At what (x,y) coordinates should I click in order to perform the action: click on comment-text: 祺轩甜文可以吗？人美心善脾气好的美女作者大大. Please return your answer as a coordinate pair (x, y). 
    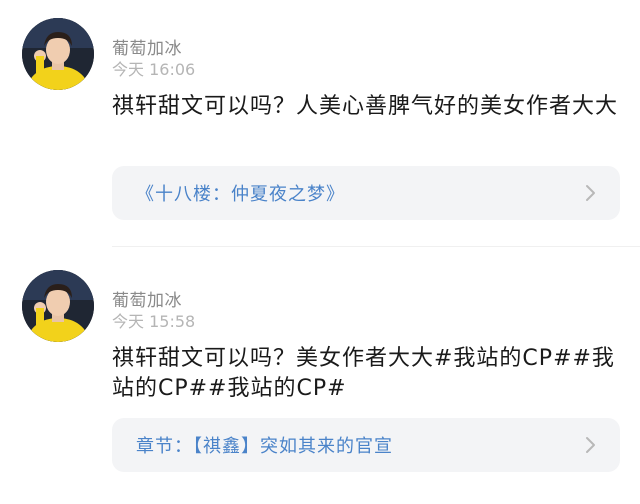
    Looking at the image, I should click on (365, 106).